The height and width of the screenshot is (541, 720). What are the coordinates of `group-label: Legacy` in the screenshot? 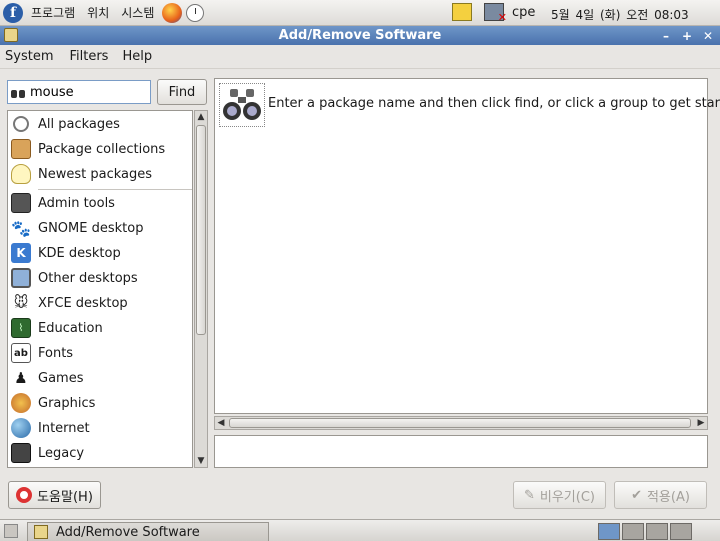 It's located at (61, 453).